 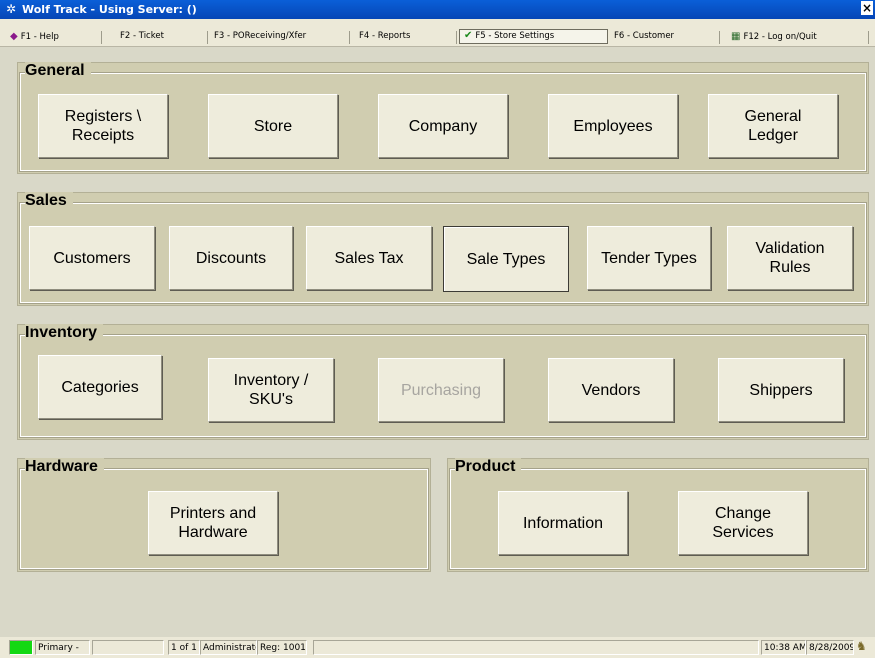 What do you see at coordinates (441, 390) in the screenshot?
I see `purchasing-button: Purchasing` at bounding box center [441, 390].